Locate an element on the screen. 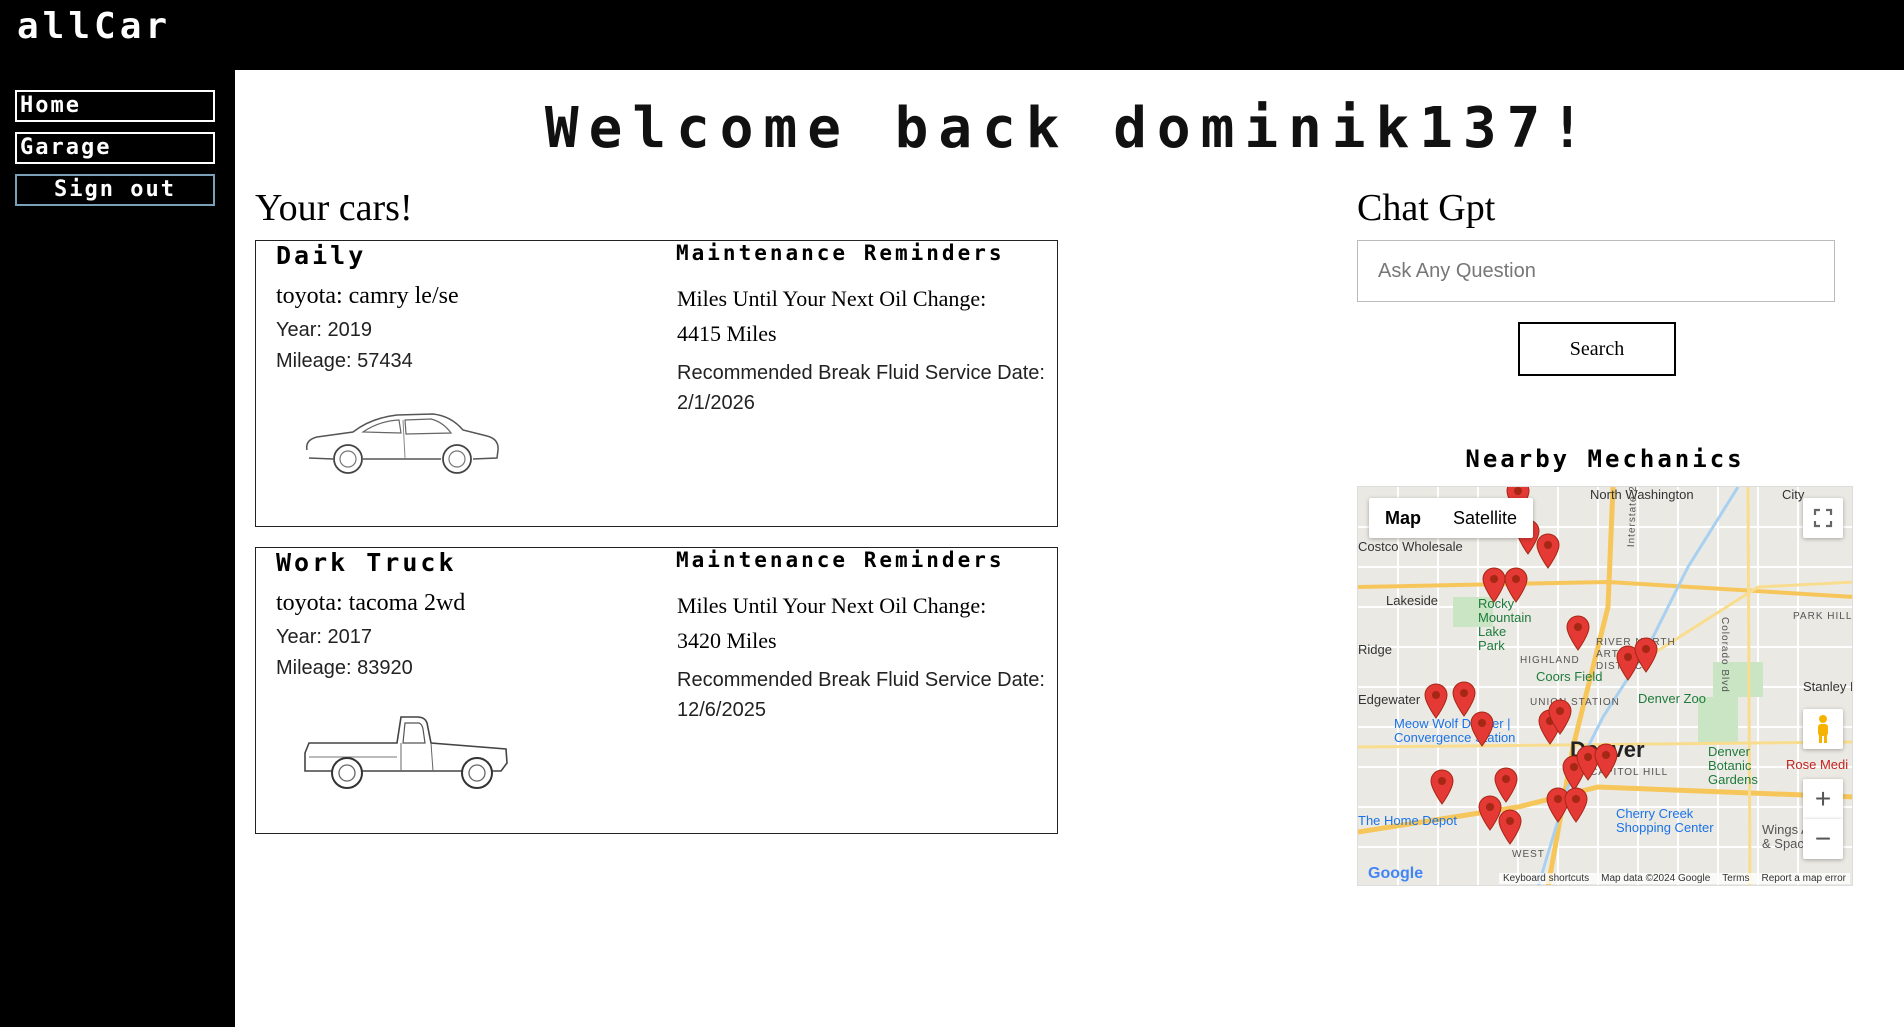 The image size is (1904, 1027). car-name: Work Truck is located at coordinates (366, 562).